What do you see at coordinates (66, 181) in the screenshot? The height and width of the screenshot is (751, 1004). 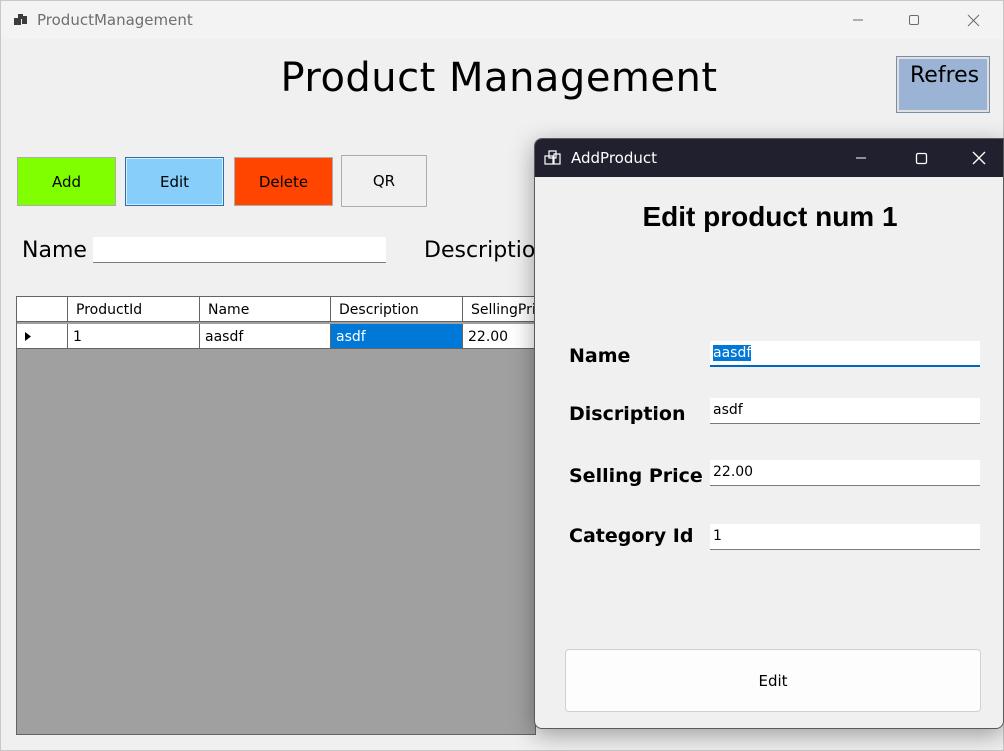 I see `add-button: Add` at bounding box center [66, 181].